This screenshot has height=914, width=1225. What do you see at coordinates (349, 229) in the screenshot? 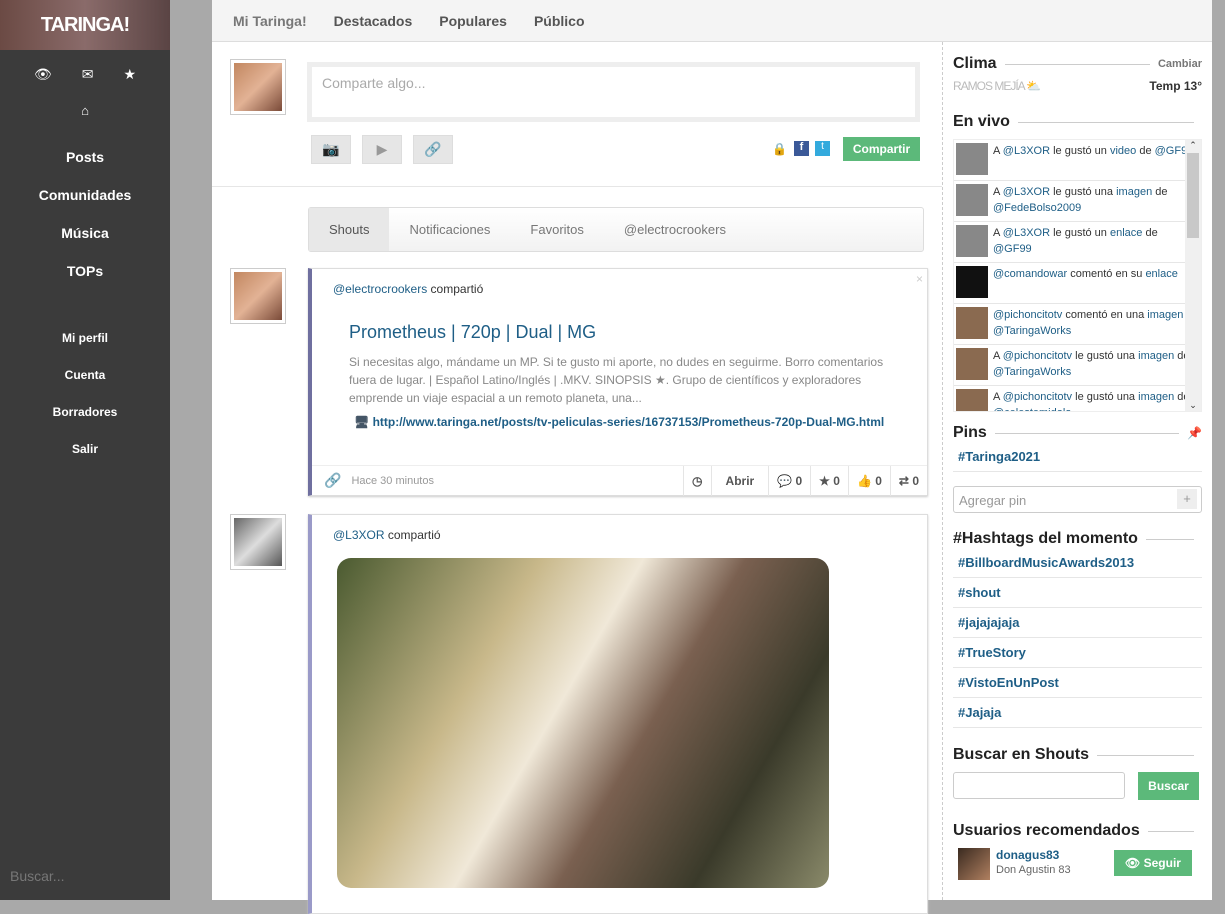
I see `tab-shouts: Shouts` at bounding box center [349, 229].